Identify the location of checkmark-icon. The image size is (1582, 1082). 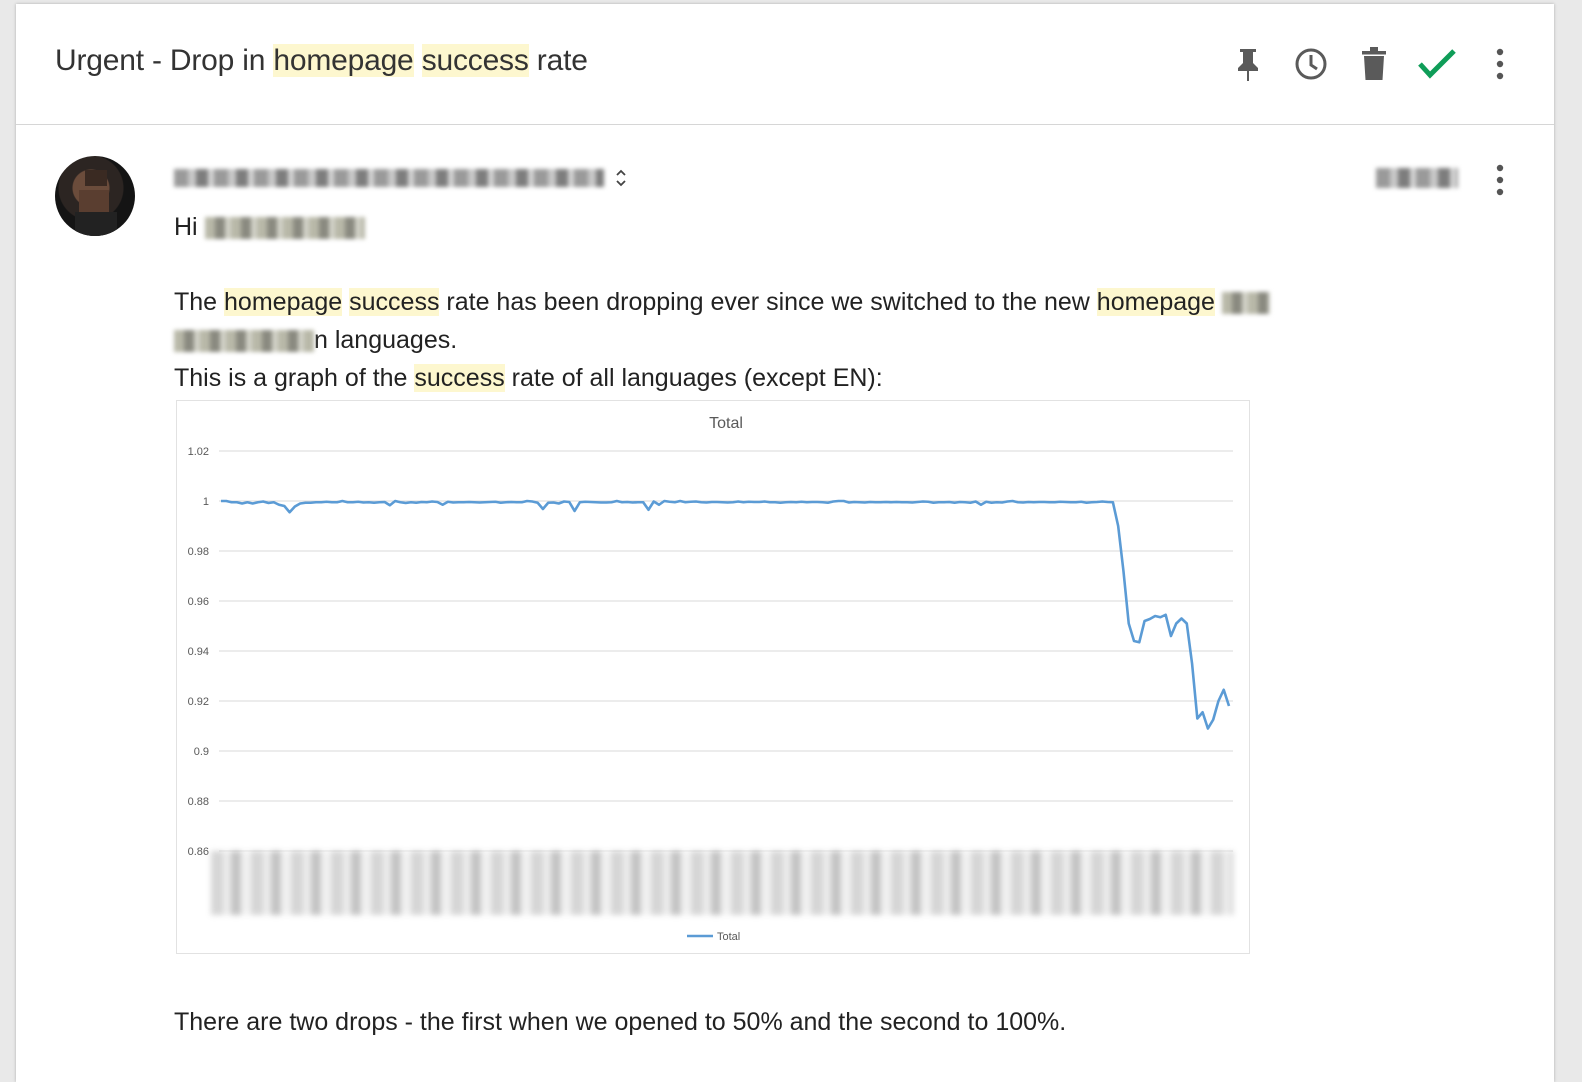
(1437, 64).